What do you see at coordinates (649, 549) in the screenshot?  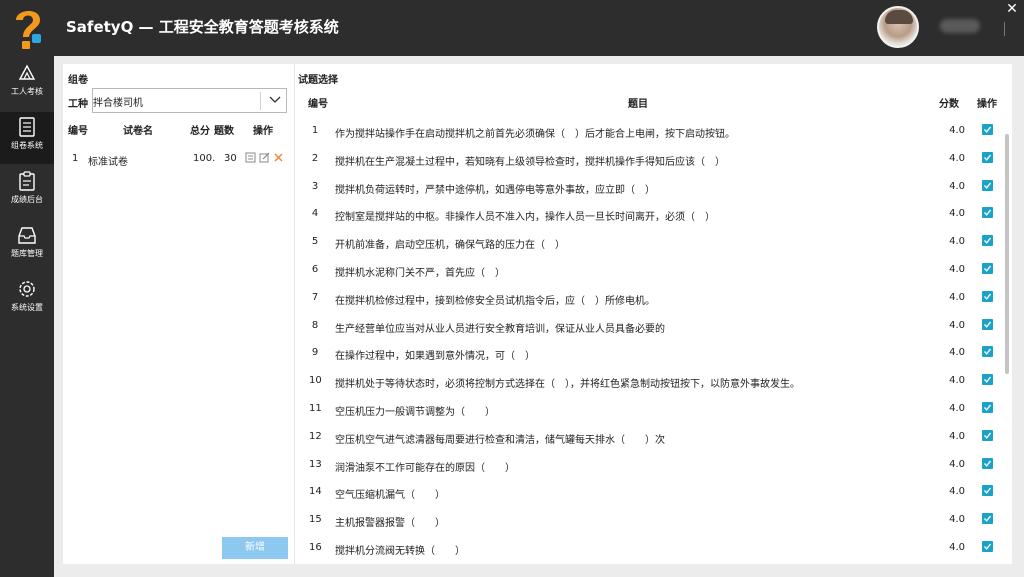 I see `question-row: 16 搅拌机分流阀无转换（ ） 4.0` at bounding box center [649, 549].